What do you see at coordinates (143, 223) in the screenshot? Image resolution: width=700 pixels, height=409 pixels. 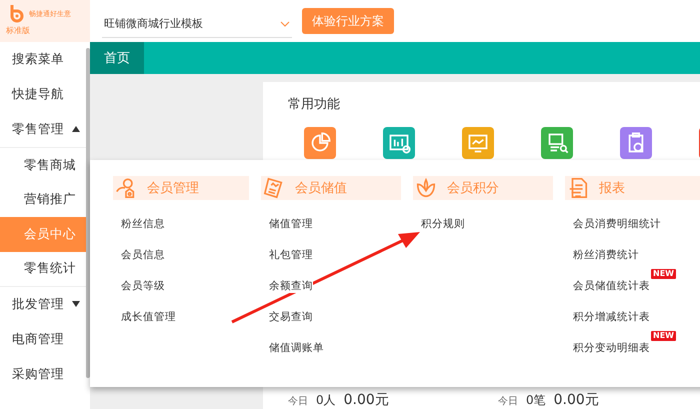 I see `menu-link: 粉丝信息` at bounding box center [143, 223].